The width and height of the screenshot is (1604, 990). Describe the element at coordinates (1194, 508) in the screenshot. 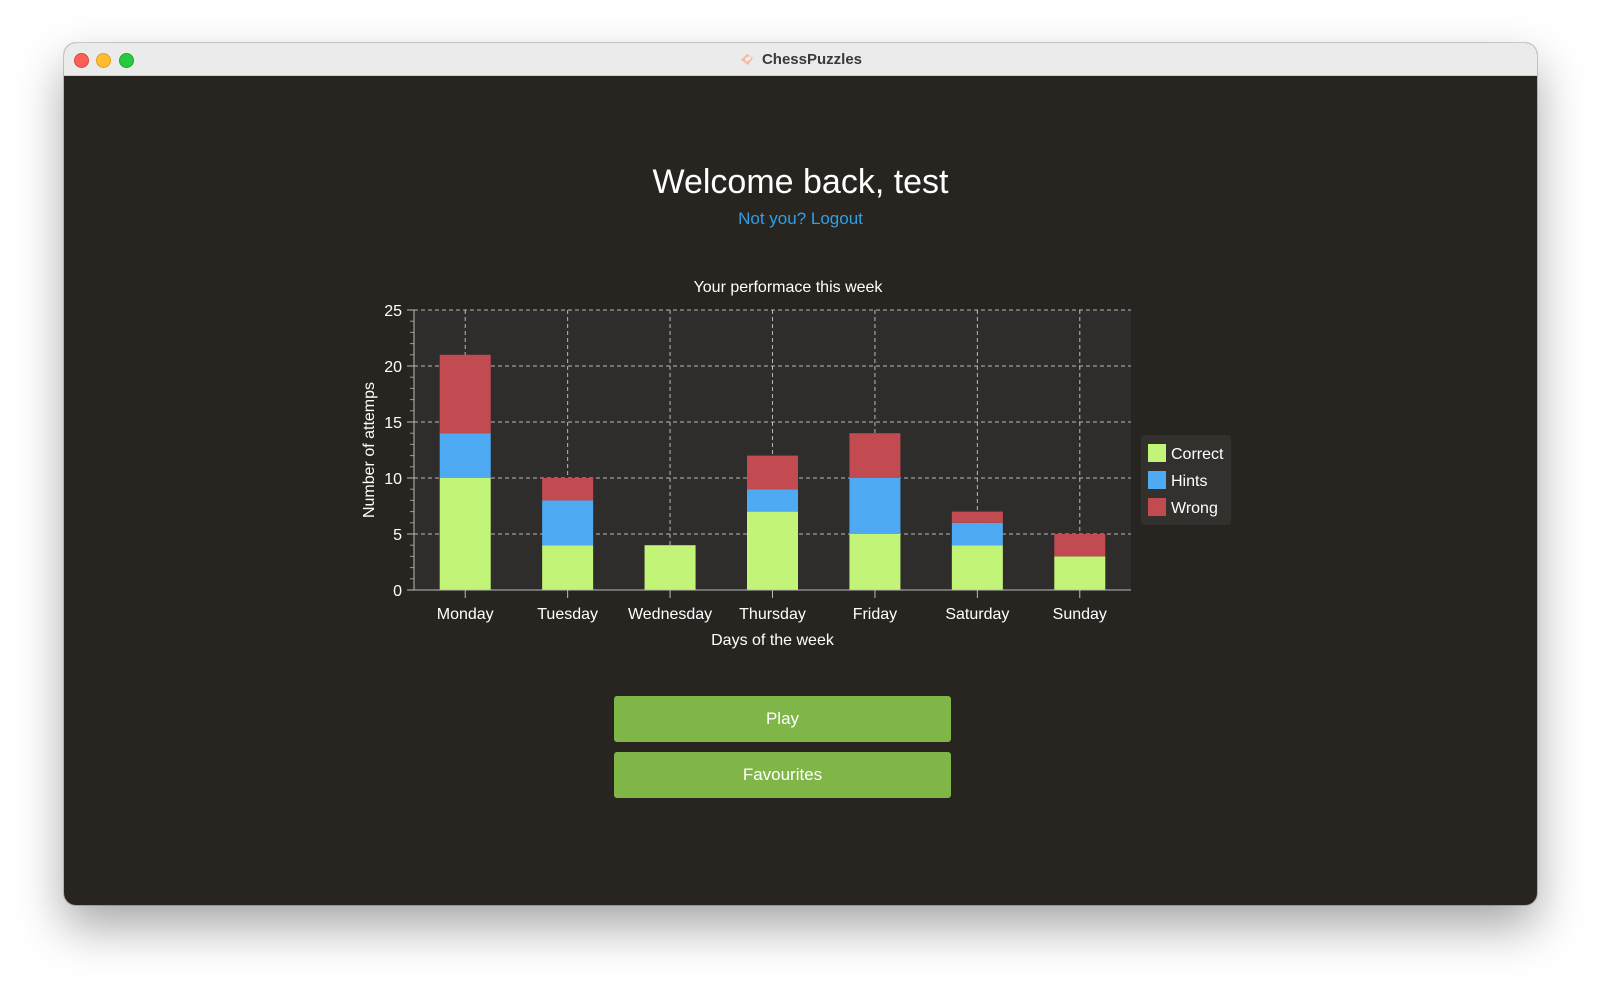

I see `legend-label-wrong: Wrong` at that location.